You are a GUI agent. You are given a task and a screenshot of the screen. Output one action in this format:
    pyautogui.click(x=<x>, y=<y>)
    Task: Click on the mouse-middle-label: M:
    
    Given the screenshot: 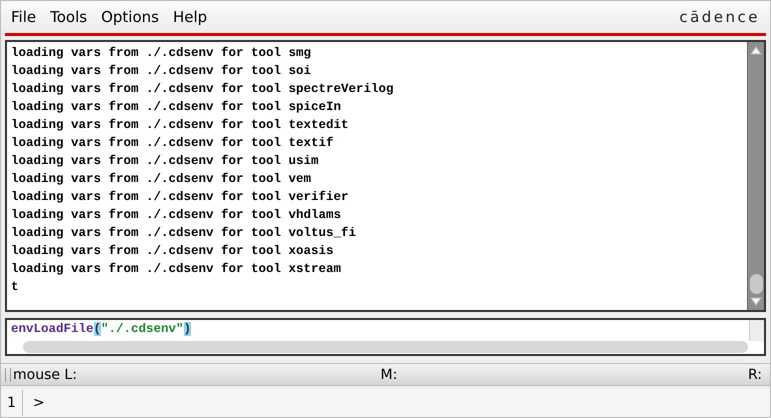 What is the action you would take?
    pyautogui.click(x=389, y=374)
    